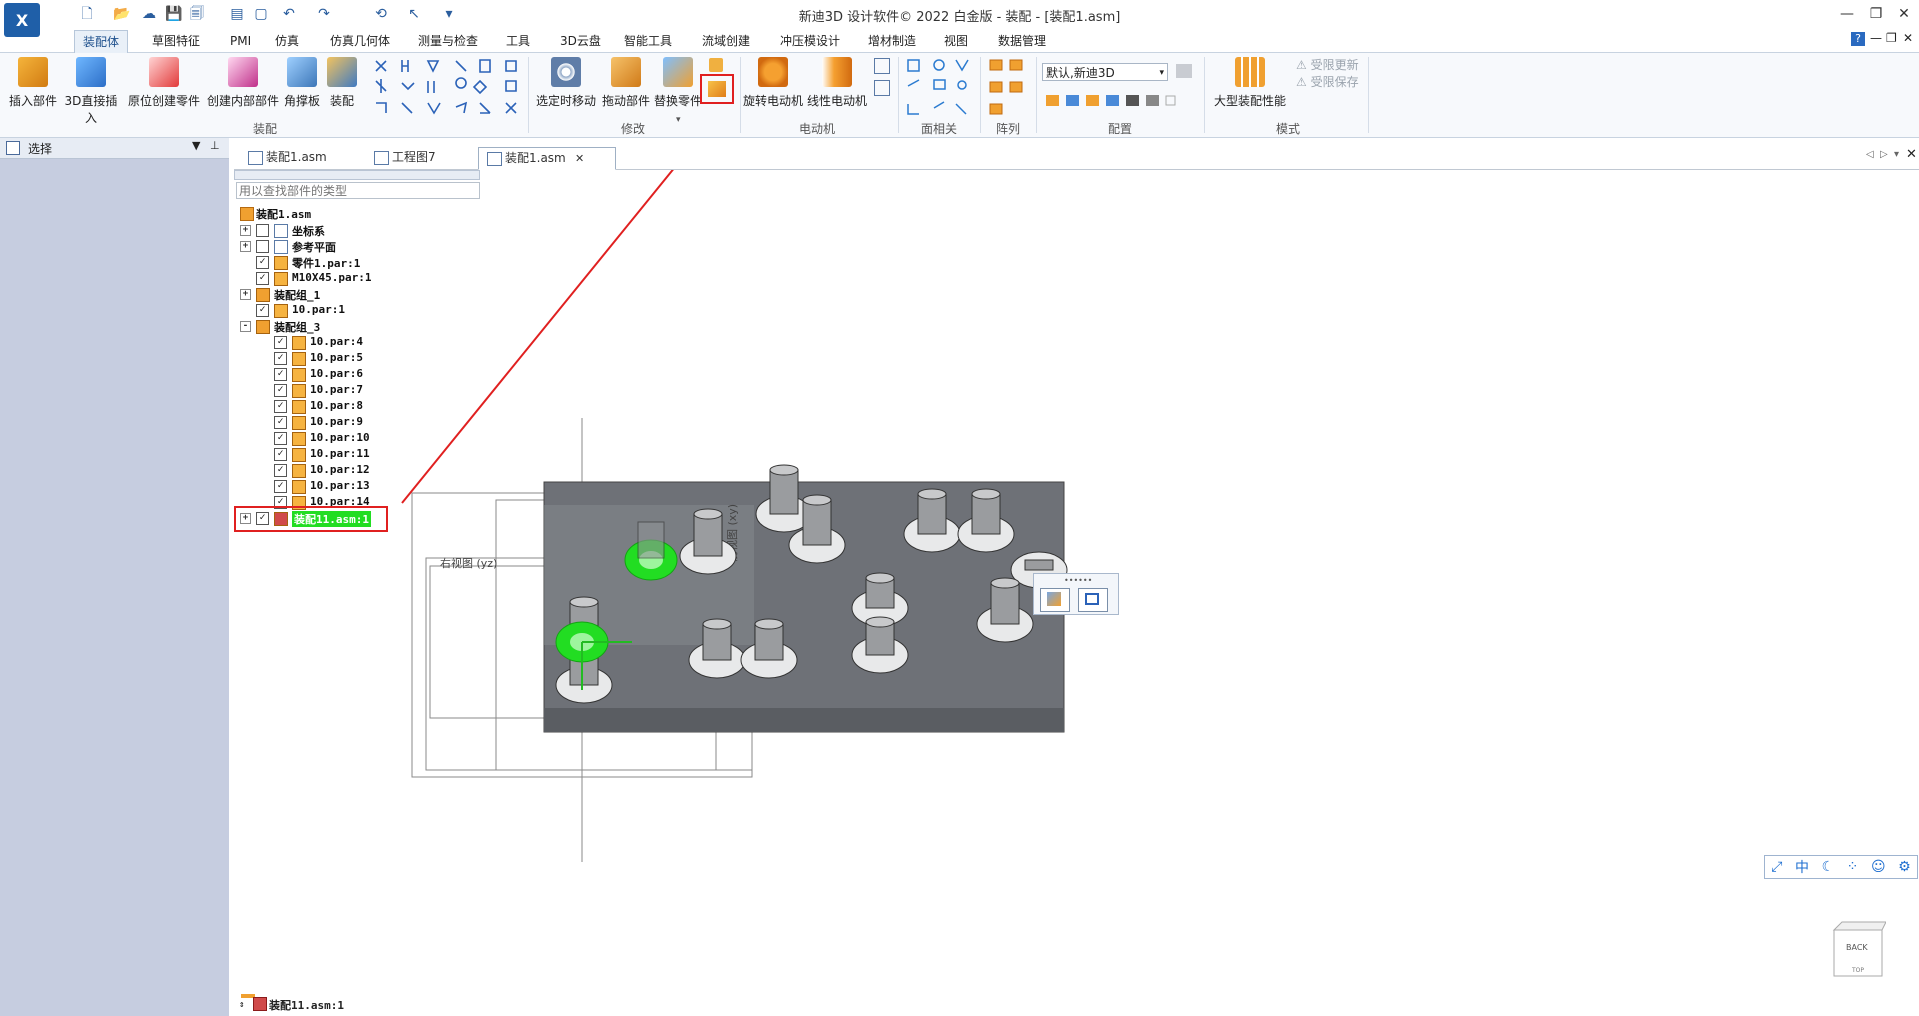  Describe the element at coordinates (837, 83) in the screenshot. I see `linear-motor-button: 线性电动机` at that location.